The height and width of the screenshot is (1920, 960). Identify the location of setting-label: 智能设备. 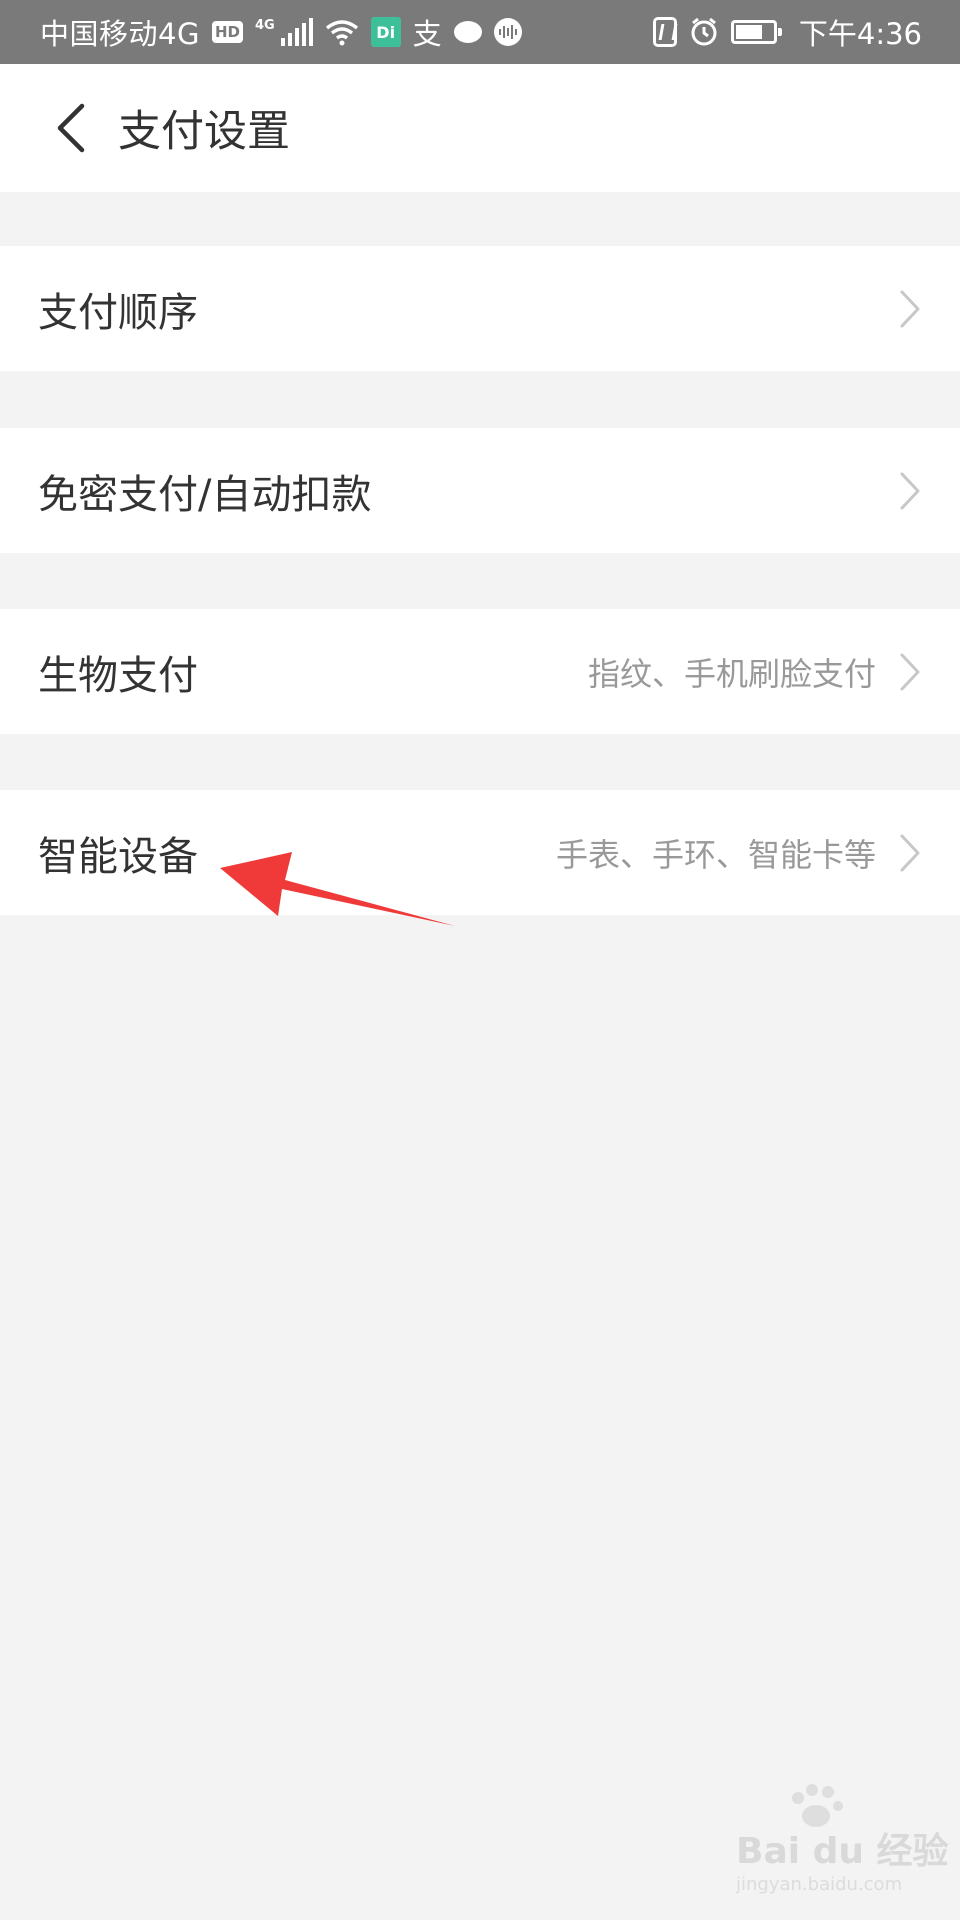
(118, 856).